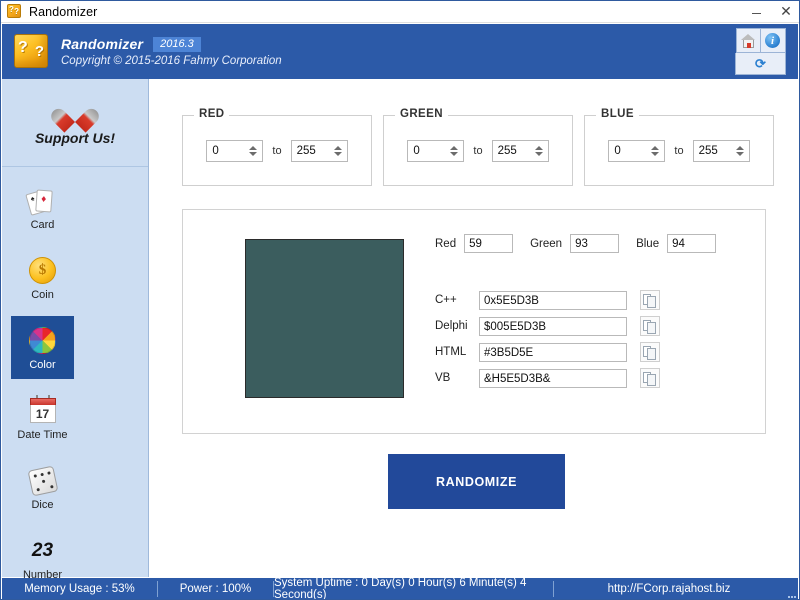 The height and width of the screenshot is (600, 800). Describe the element at coordinates (42, 364) in the screenshot. I see `sidebar-item-label: Color` at that location.